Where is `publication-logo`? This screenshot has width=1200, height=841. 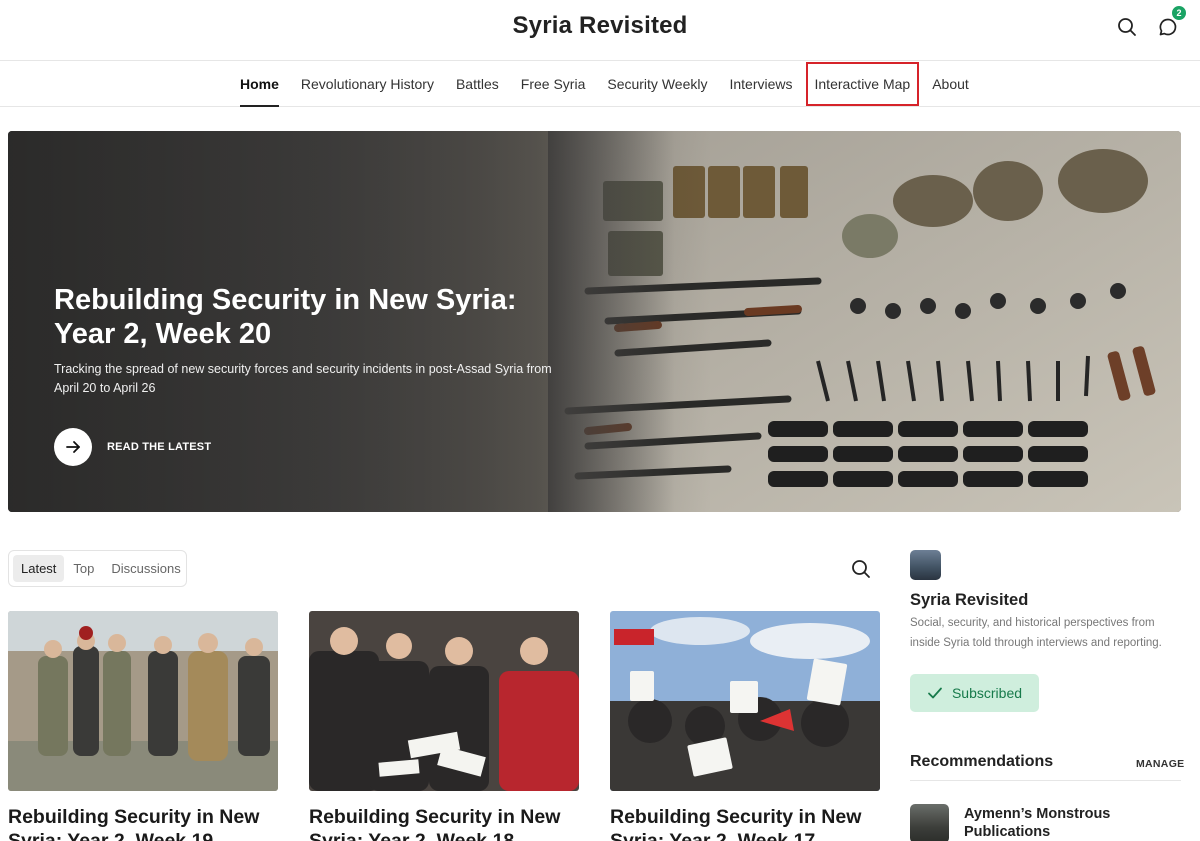 publication-logo is located at coordinates (925, 565).